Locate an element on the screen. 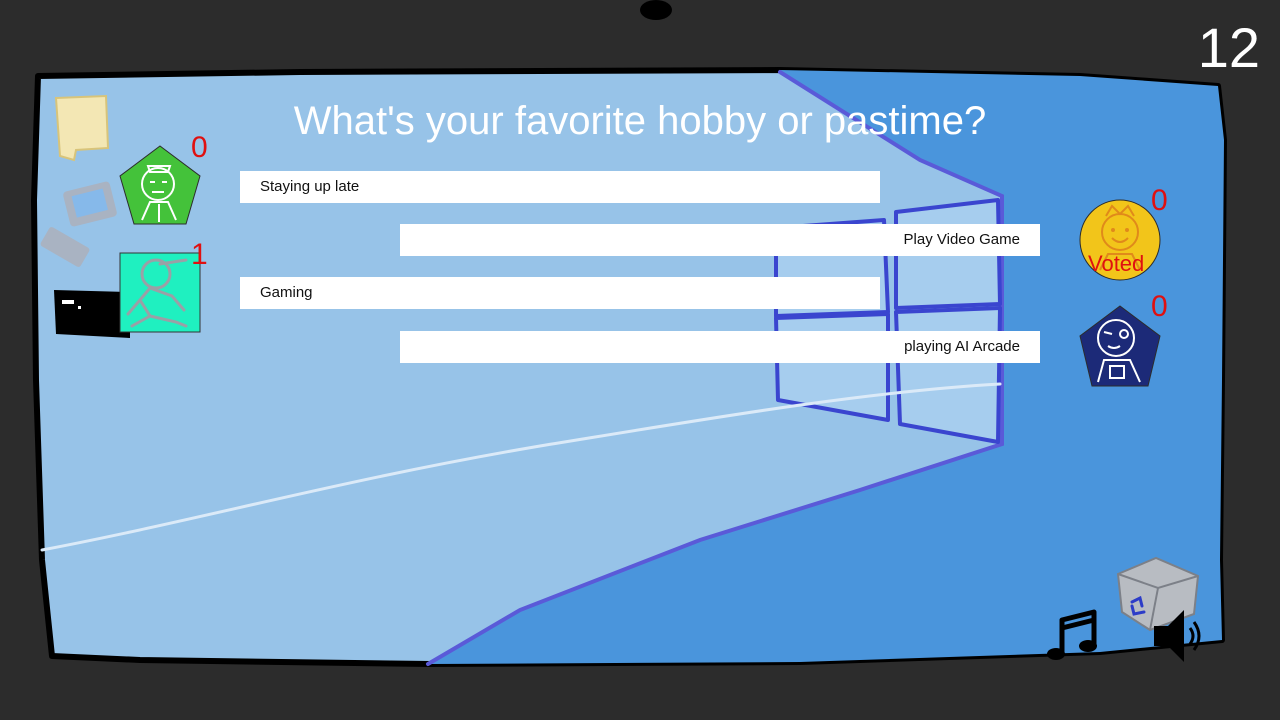  question-text: What's your favorite hobby or pastime? is located at coordinates (640, 121).